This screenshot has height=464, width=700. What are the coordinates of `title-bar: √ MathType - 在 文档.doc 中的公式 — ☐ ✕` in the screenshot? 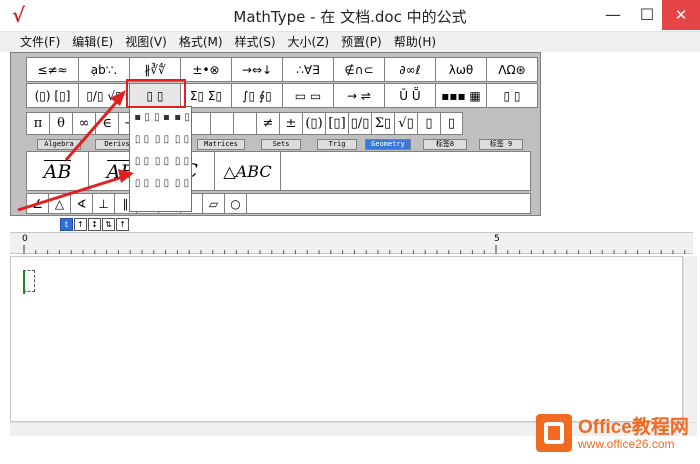 It's located at (350, 16).